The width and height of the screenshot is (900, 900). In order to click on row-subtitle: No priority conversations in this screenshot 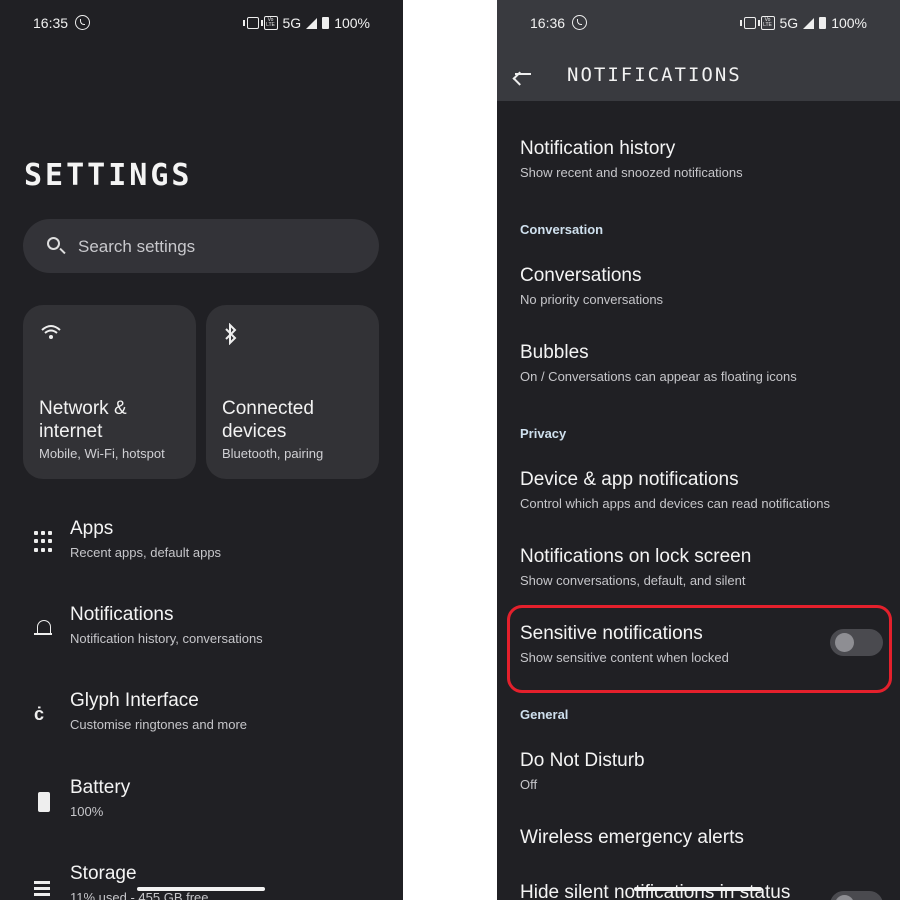, I will do `click(592, 299)`.